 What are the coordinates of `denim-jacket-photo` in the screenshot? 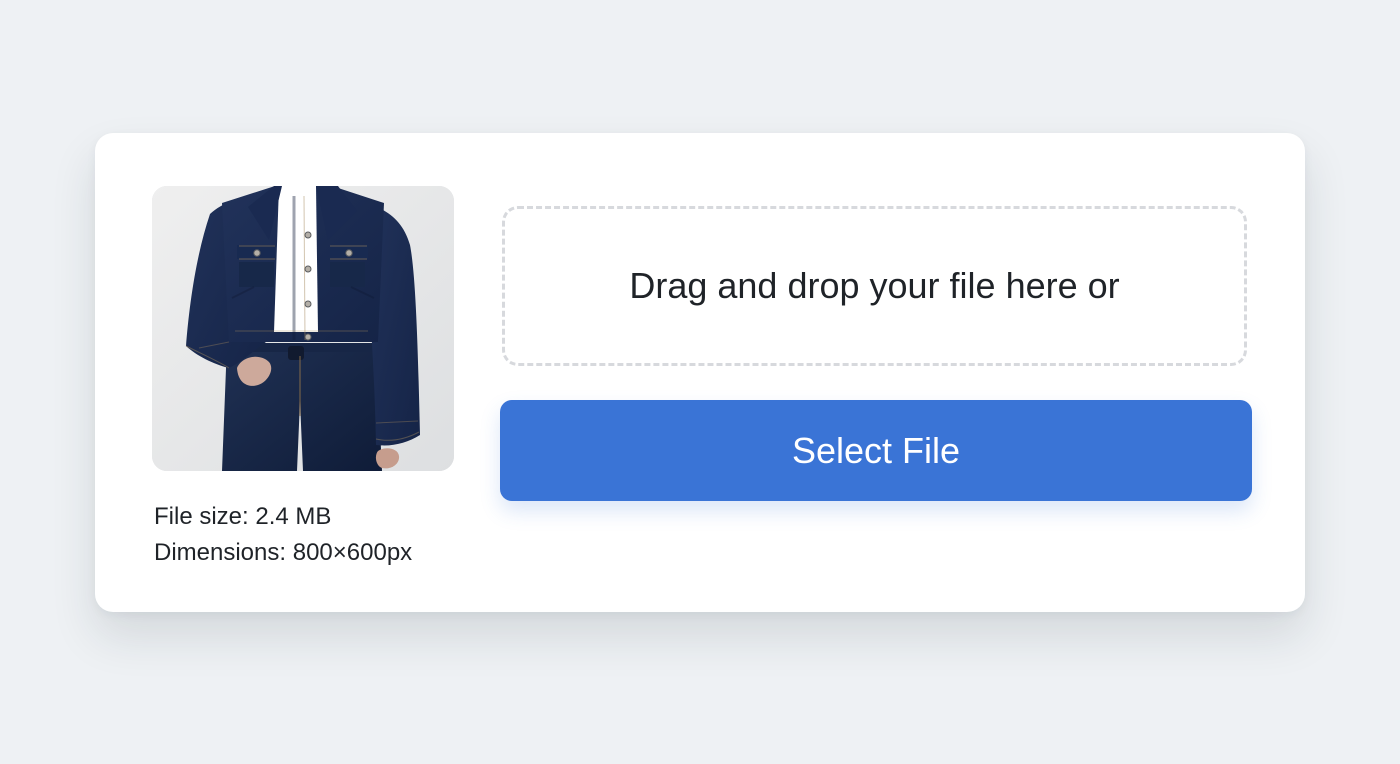 It's located at (303, 328).